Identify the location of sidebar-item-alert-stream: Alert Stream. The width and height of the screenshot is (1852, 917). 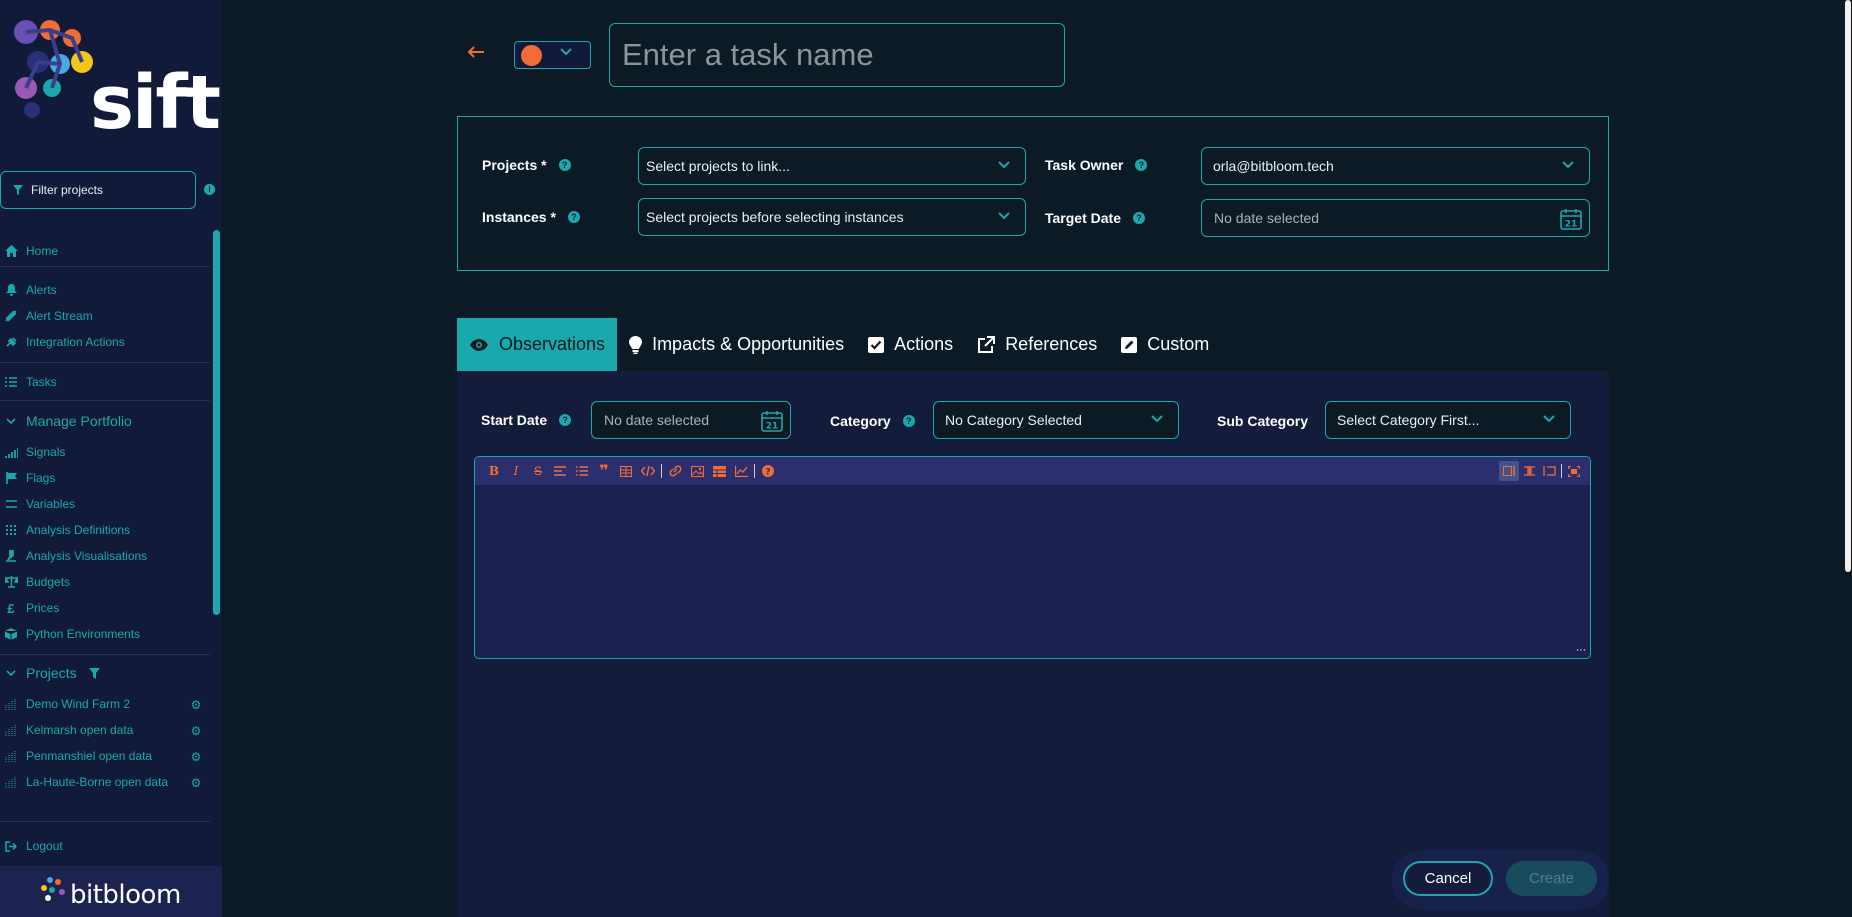
(48, 316).